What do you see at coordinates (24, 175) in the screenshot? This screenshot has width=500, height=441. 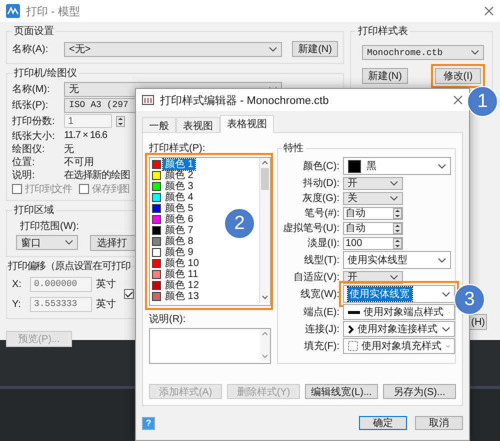 I see `field-label: 说明:` at bounding box center [24, 175].